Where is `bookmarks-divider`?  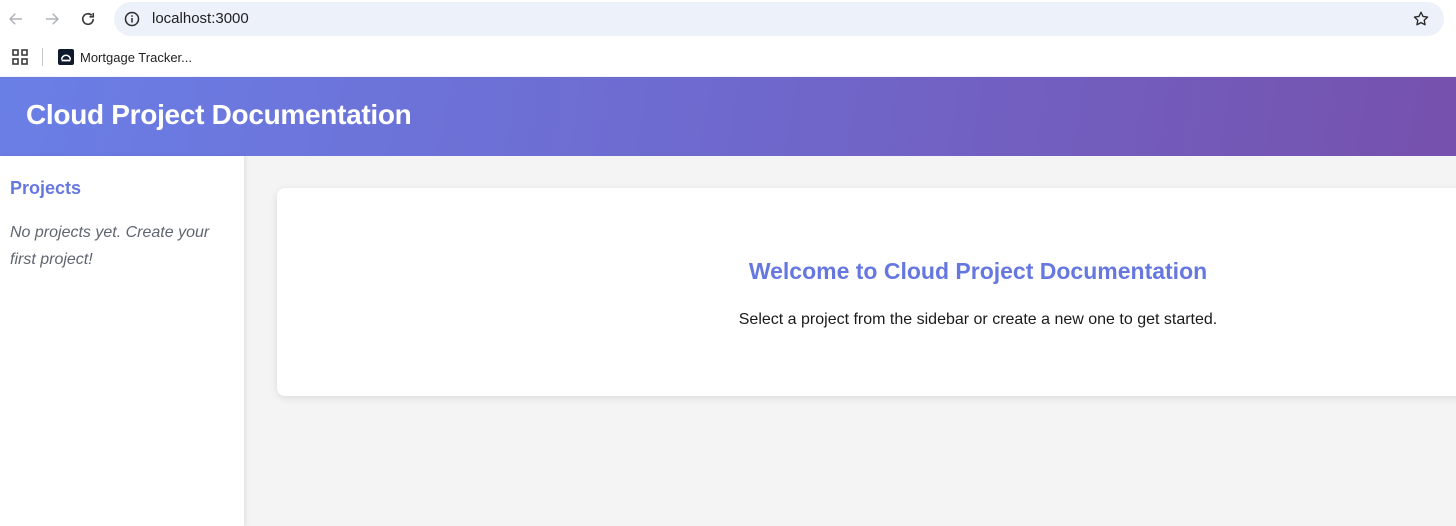 bookmarks-divider is located at coordinates (42, 57).